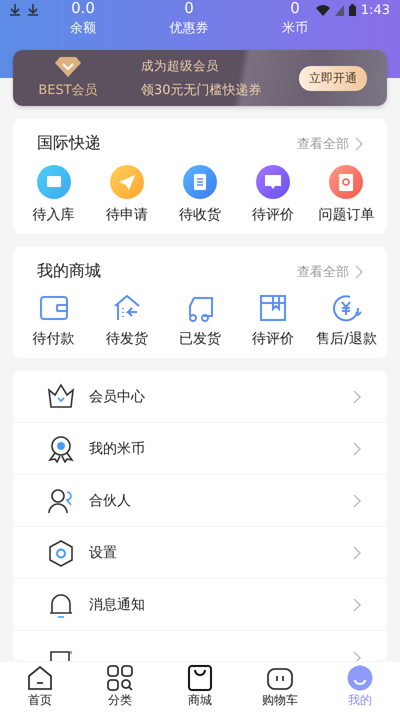 The height and width of the screenshot is (712, 400). What do you see at coordinates (61, 448) in the screenshot?
I see `medal-icon` at bounding box center [61, 448].